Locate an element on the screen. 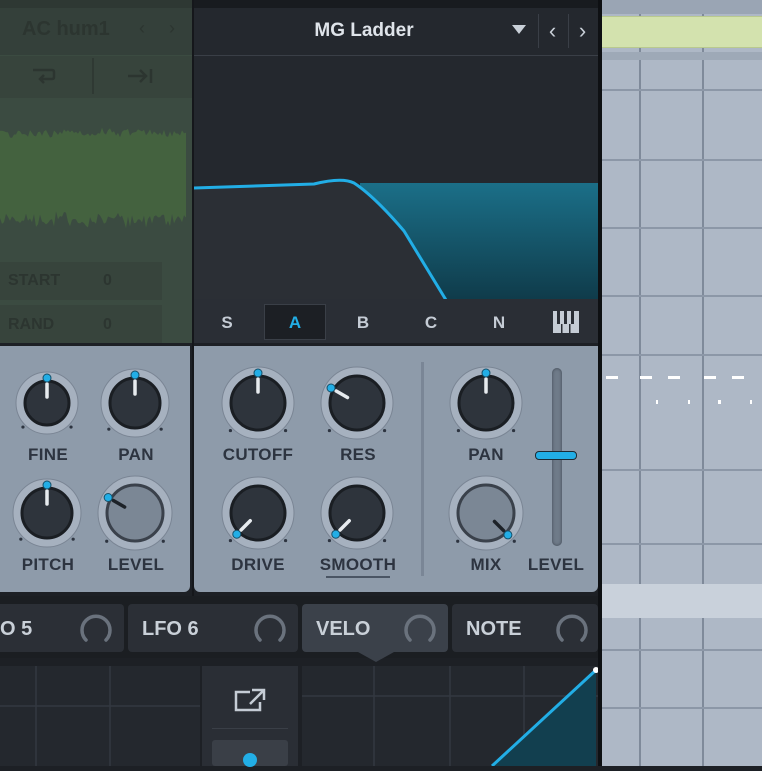 This screenshot has width=762, height=771. osc-prev-icon: ‹ is located at coordinates (142, 28).